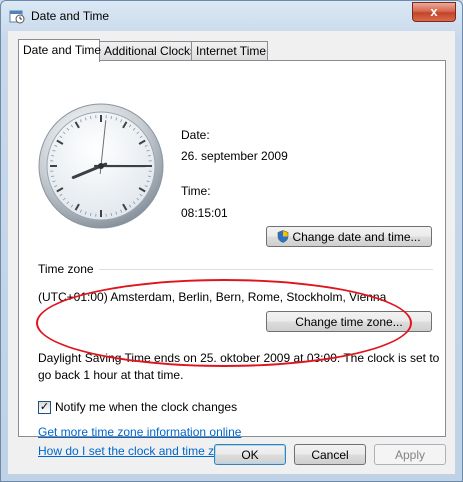 Image resolution: width=463 pixels, height=482 pixels. Describe the element at coordinates (410, 454) in the screenshot. I see `apply-button: Apply` at that location.